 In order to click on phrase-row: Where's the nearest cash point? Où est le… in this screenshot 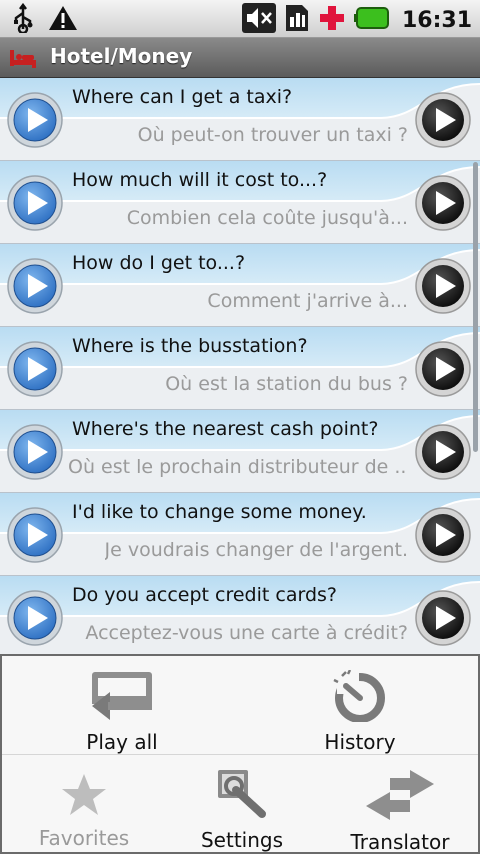, I will do `click(240, 451)`.